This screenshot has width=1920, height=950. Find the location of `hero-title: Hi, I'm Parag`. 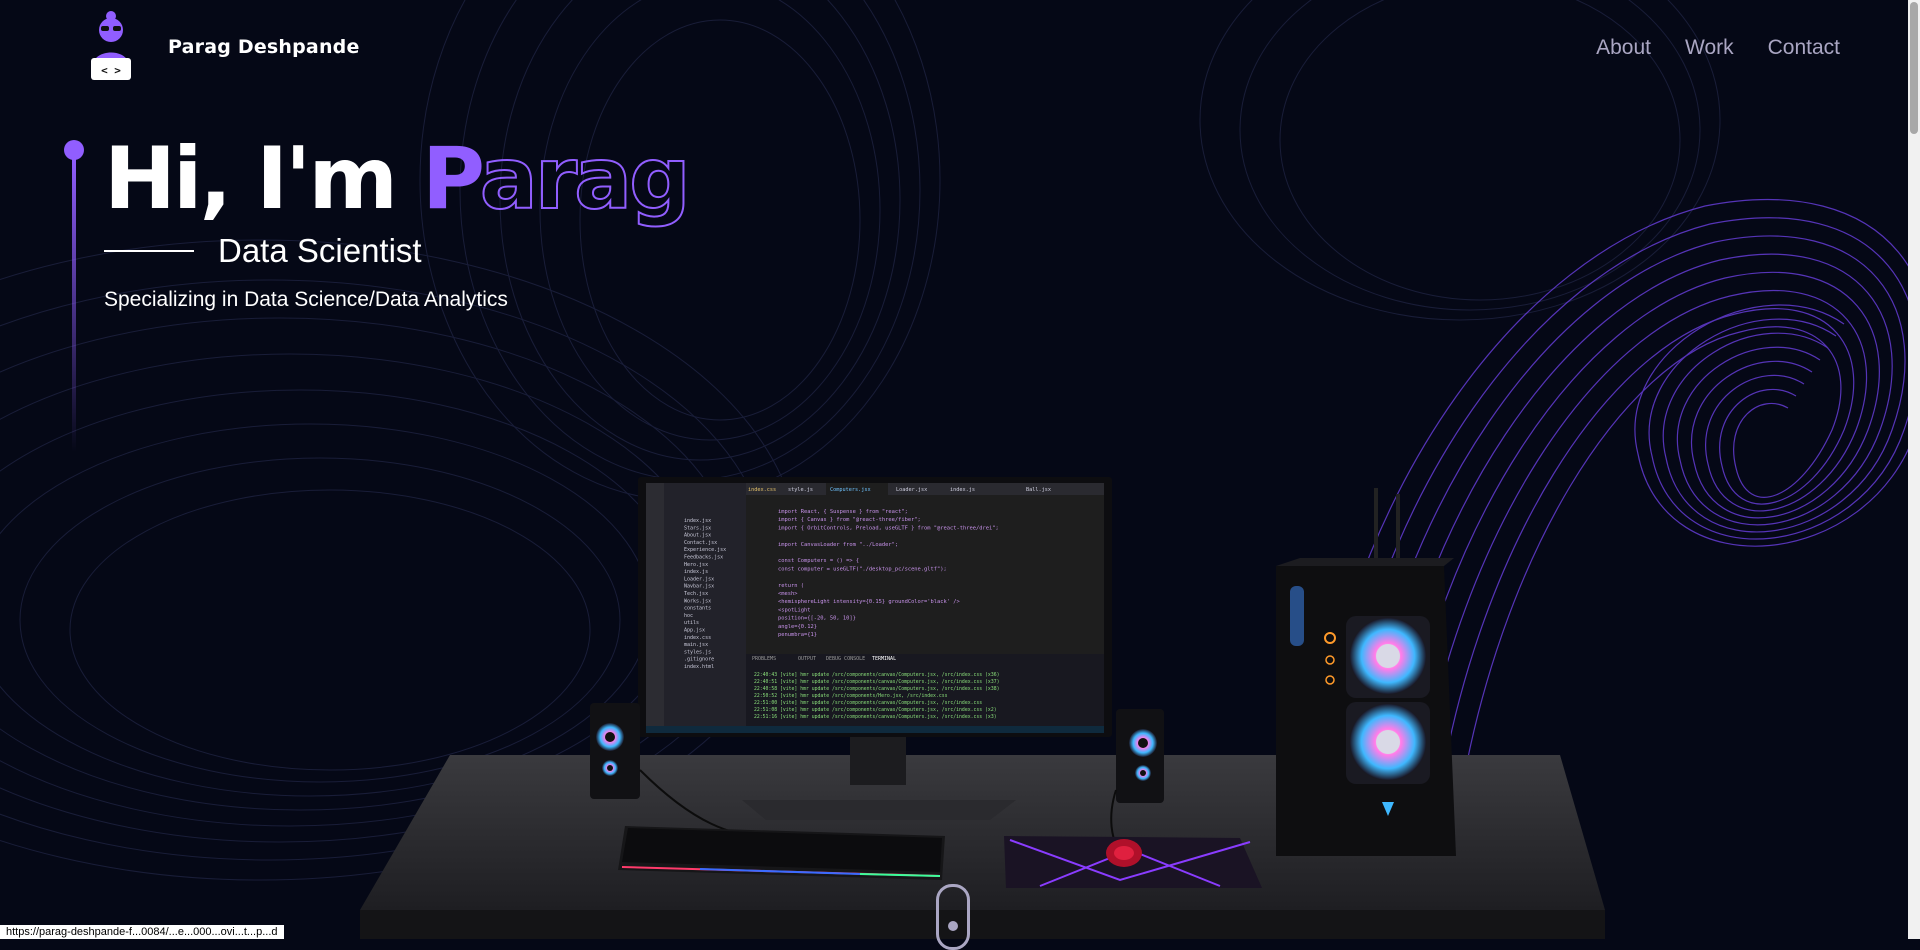

hero-title: Hi, I'm Parag is located at coordinates (398, 179).